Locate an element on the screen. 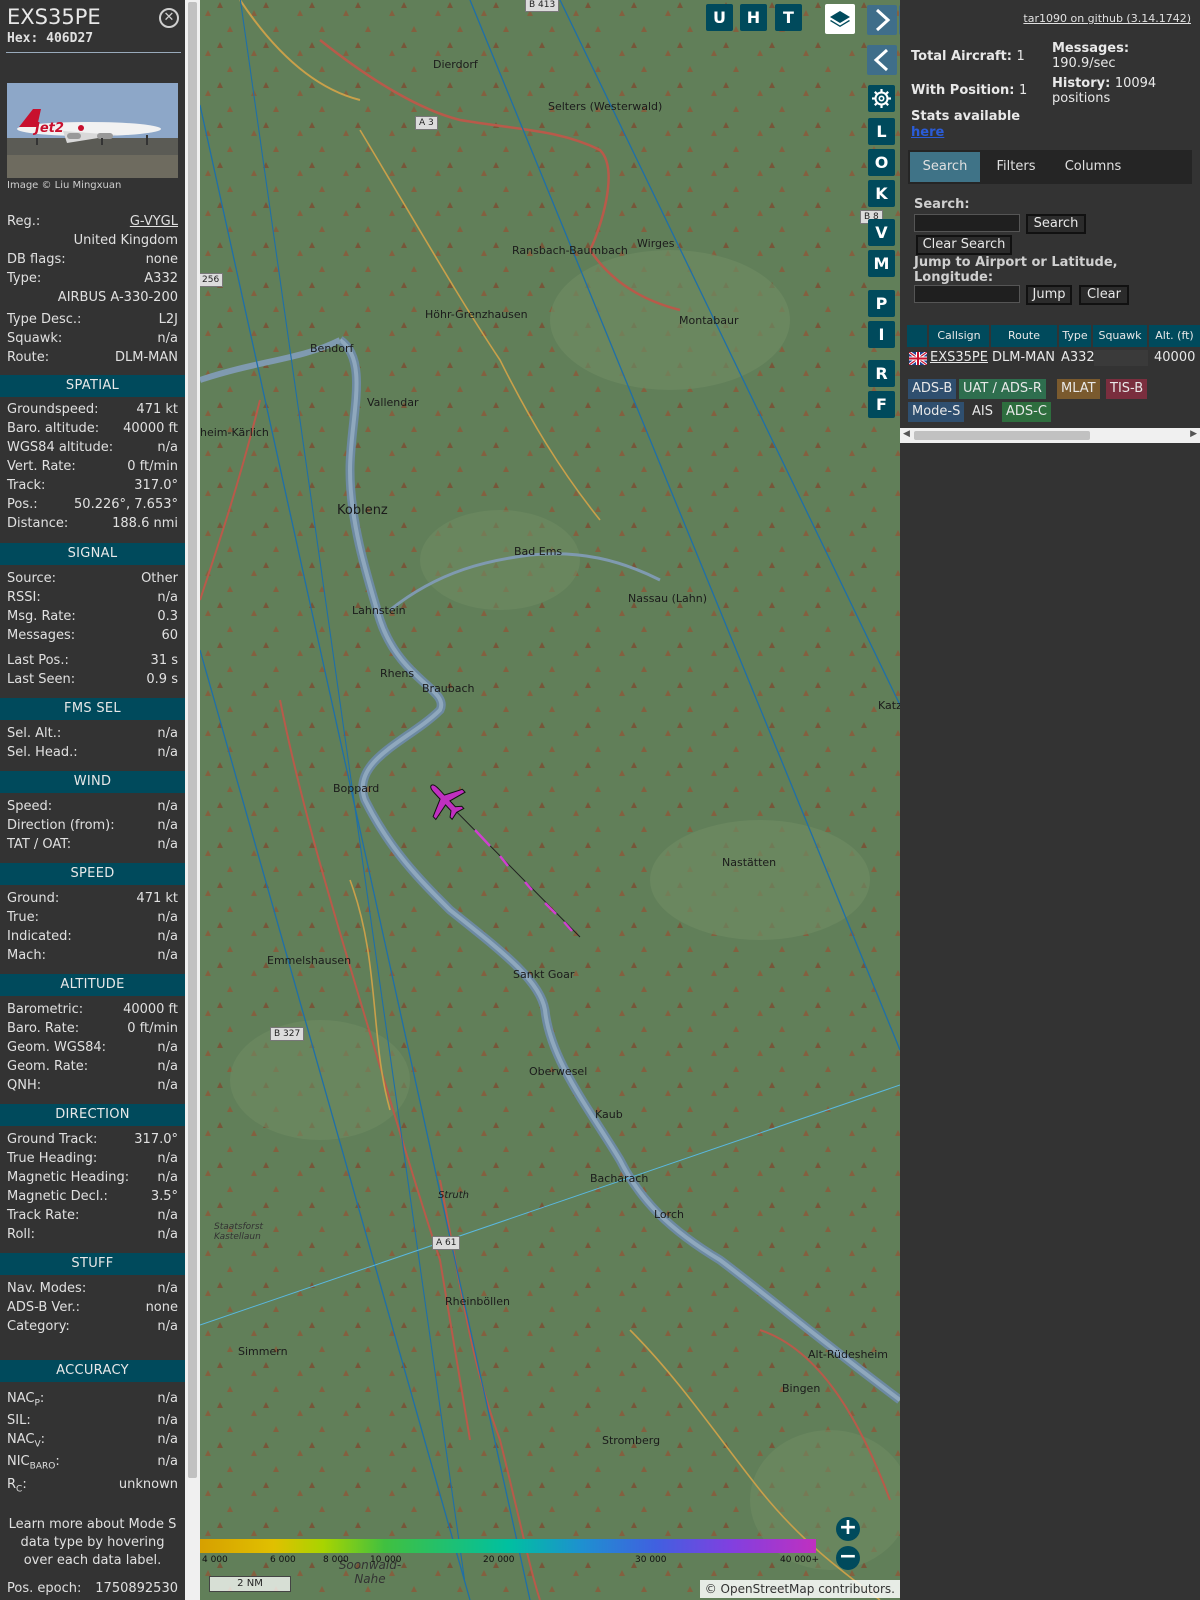 This screenshot has width=1200, height=1600. section-wind: WIND is located at coordinates (92, 782).